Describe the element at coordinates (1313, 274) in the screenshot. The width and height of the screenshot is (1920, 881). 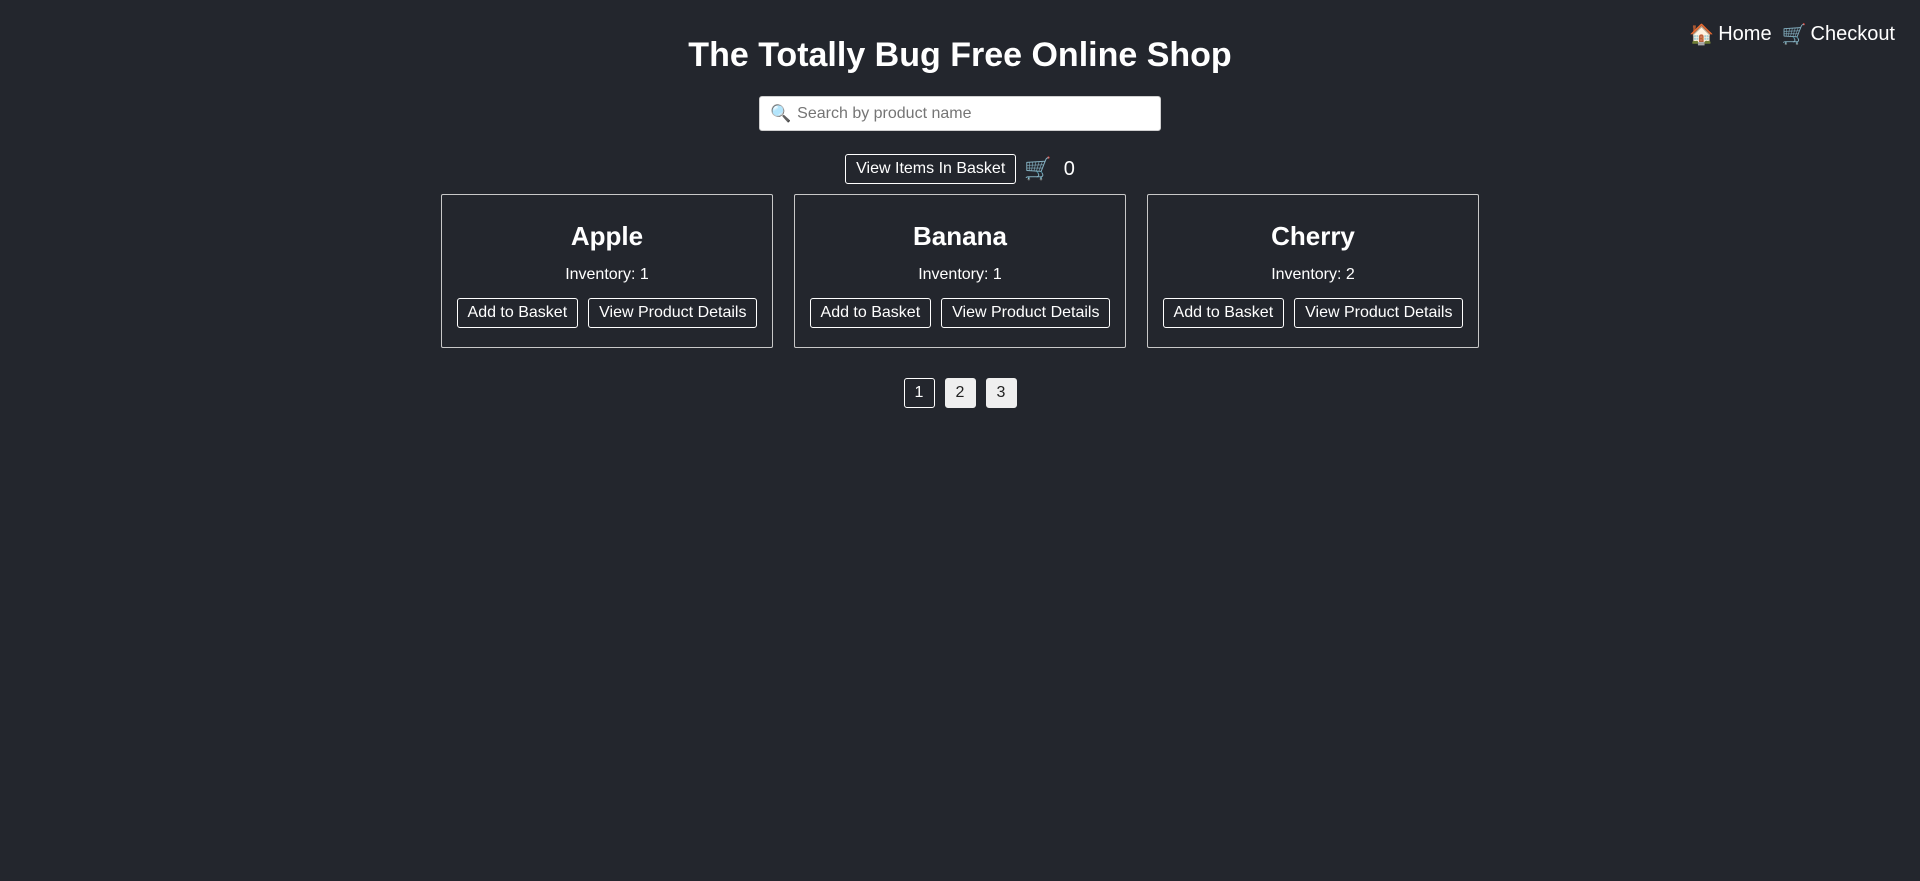
I see `product-inventory: Inventory: 2` at that location.